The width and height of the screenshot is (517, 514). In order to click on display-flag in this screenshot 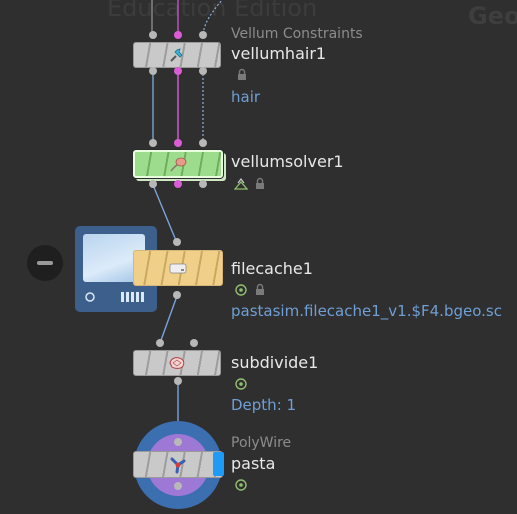, I will do `click(218, 464)`.